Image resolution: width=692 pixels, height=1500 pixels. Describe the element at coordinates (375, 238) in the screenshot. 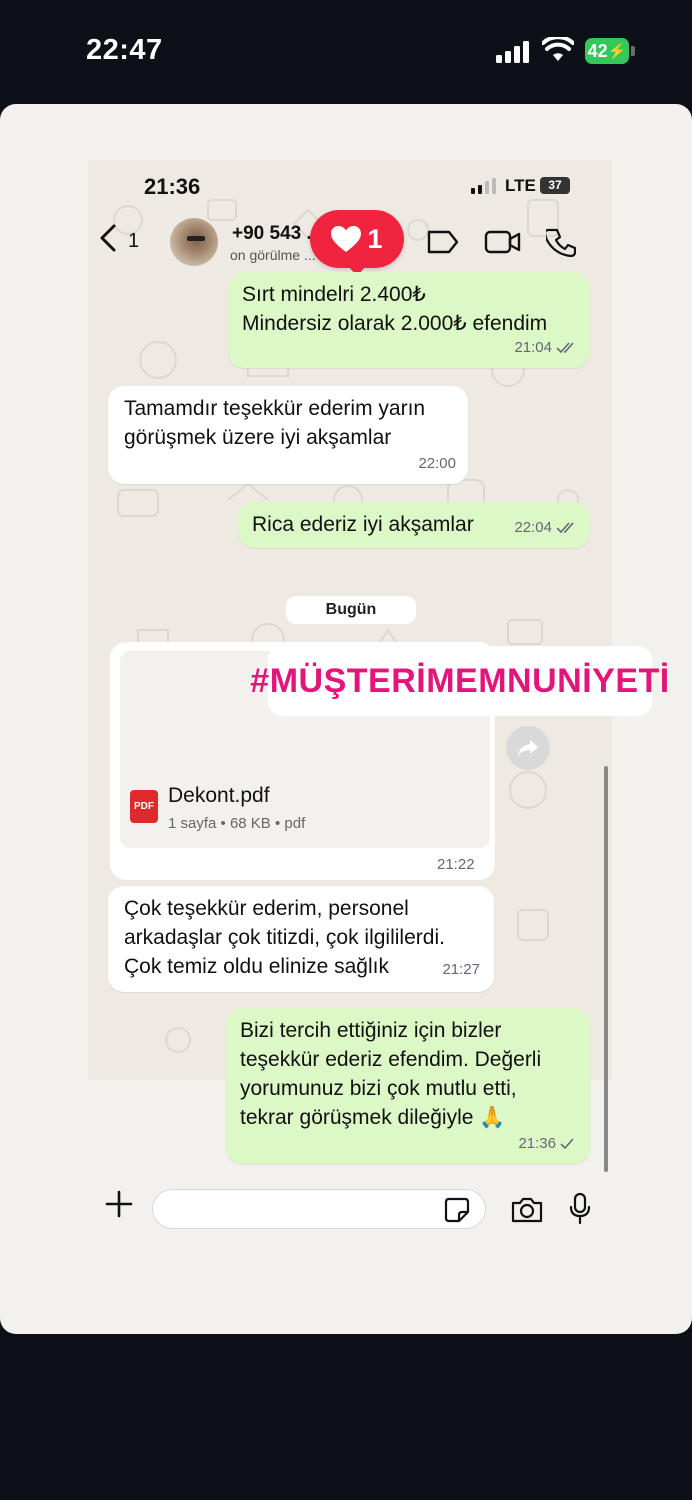

I see `like-count: 1` at that location.